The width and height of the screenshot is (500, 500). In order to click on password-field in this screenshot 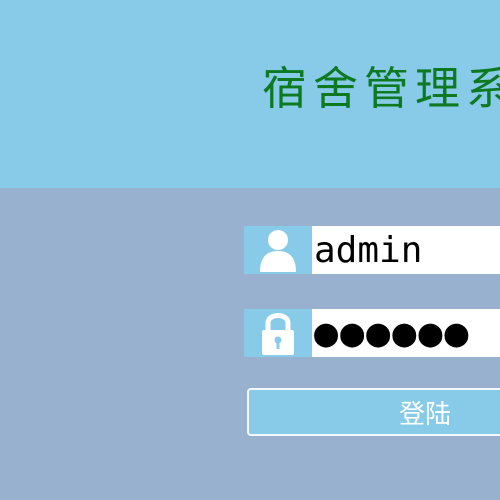, I will do `click(372, 333)`.